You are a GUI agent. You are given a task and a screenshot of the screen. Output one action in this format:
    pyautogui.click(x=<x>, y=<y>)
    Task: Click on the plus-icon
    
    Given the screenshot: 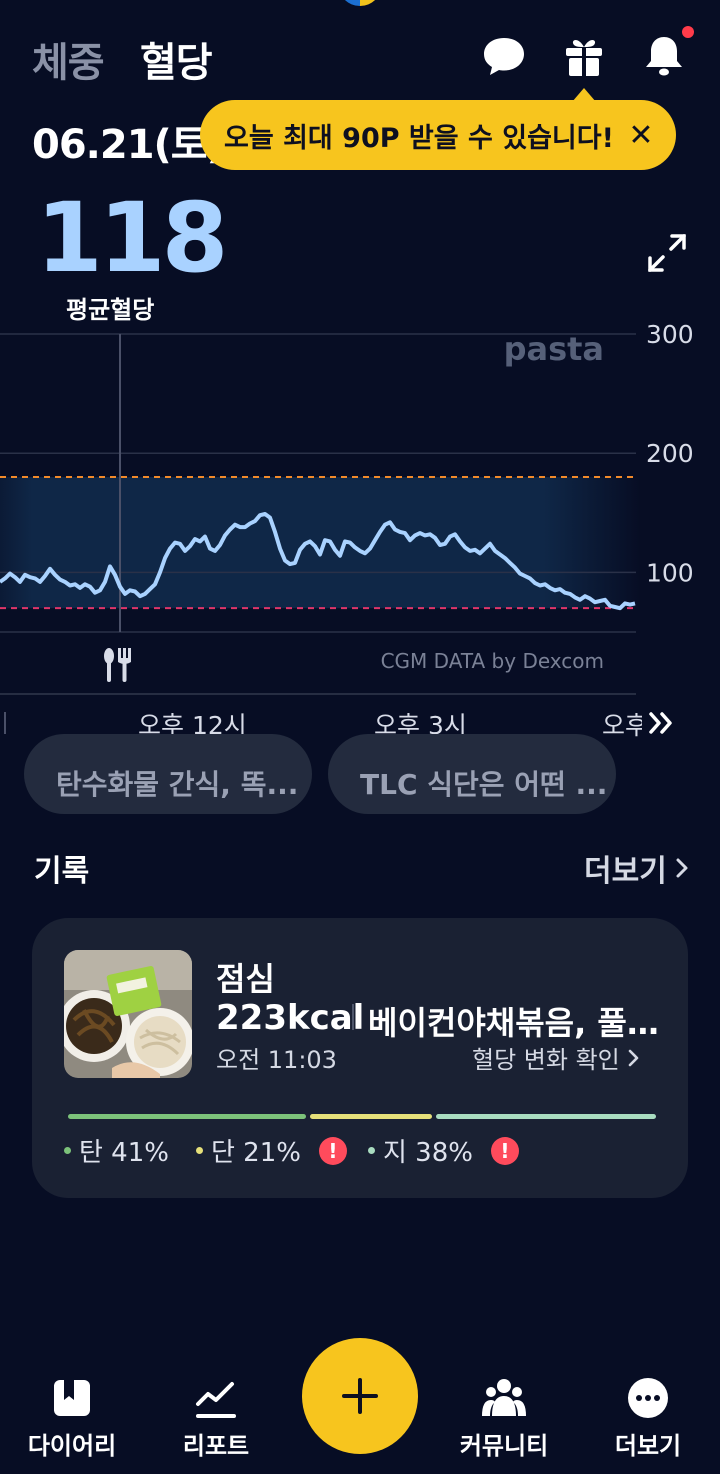 What is the action you would take?
    pyautogui.click(x=360, y=1396)
    